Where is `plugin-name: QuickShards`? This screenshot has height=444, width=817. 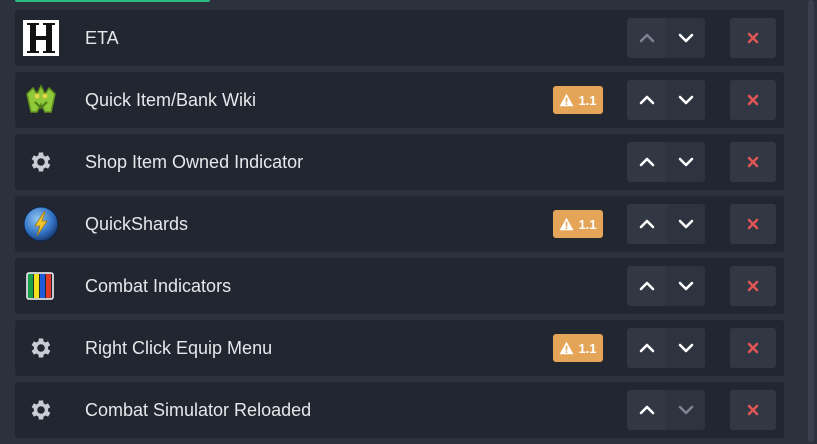
plugin-name: QuickShards is located at coordinates (137, 224).